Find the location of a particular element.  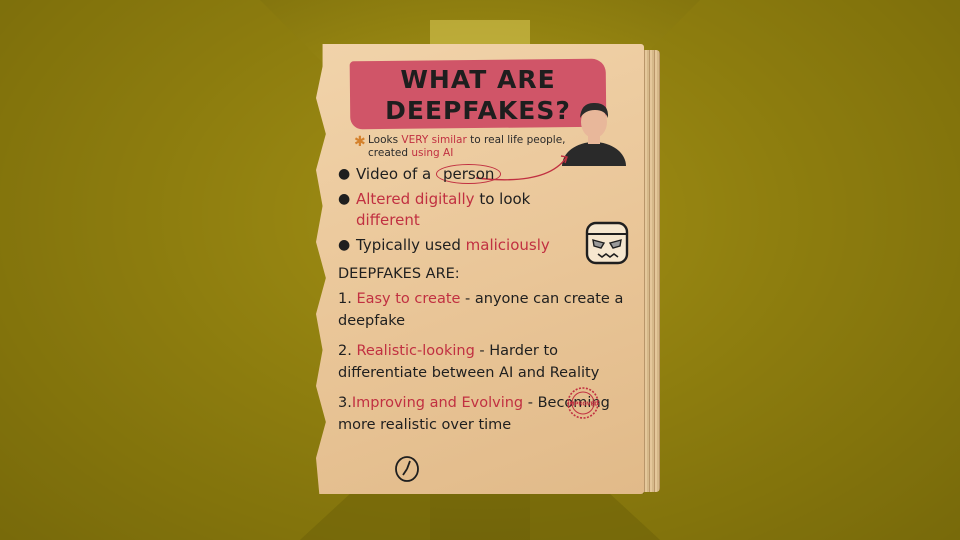

mask-face-icon is located at coordinates (607, 243).